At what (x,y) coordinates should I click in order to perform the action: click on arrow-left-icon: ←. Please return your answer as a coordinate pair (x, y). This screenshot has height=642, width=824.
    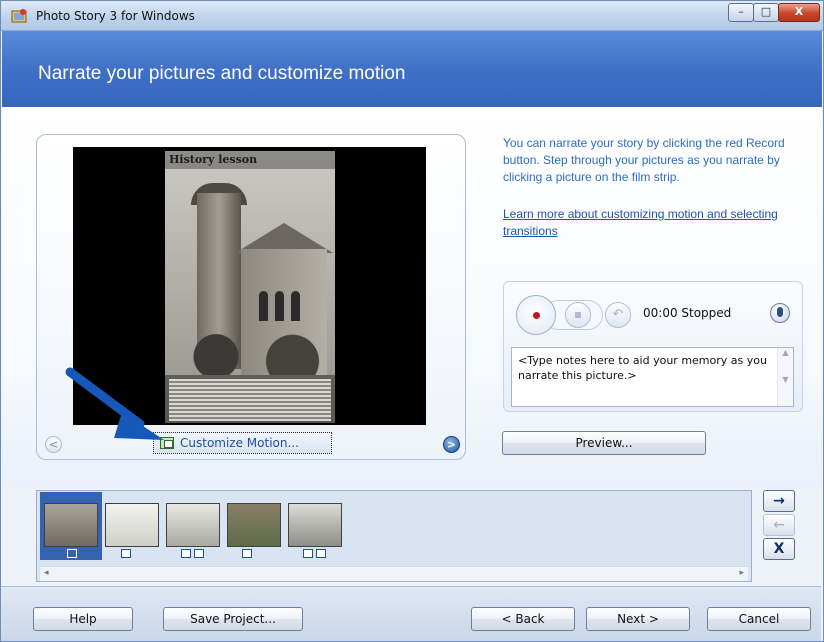
    Looking at the image, I should click on (779, 525).